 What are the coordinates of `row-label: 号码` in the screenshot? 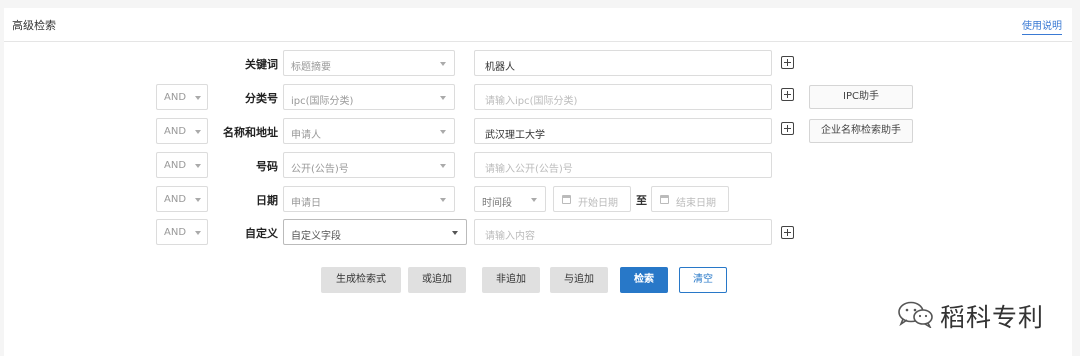 It's located at (267, 166).